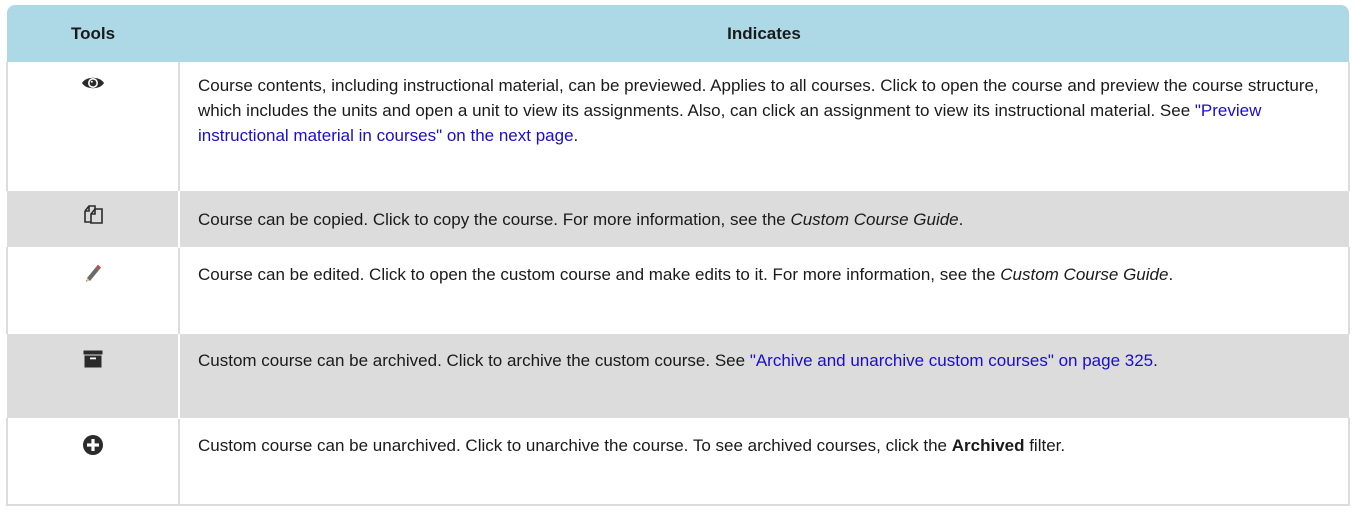  Describe the element at coordinates (764, 34) in the screenshot. I see `header-indicates: Indicates` at that location.